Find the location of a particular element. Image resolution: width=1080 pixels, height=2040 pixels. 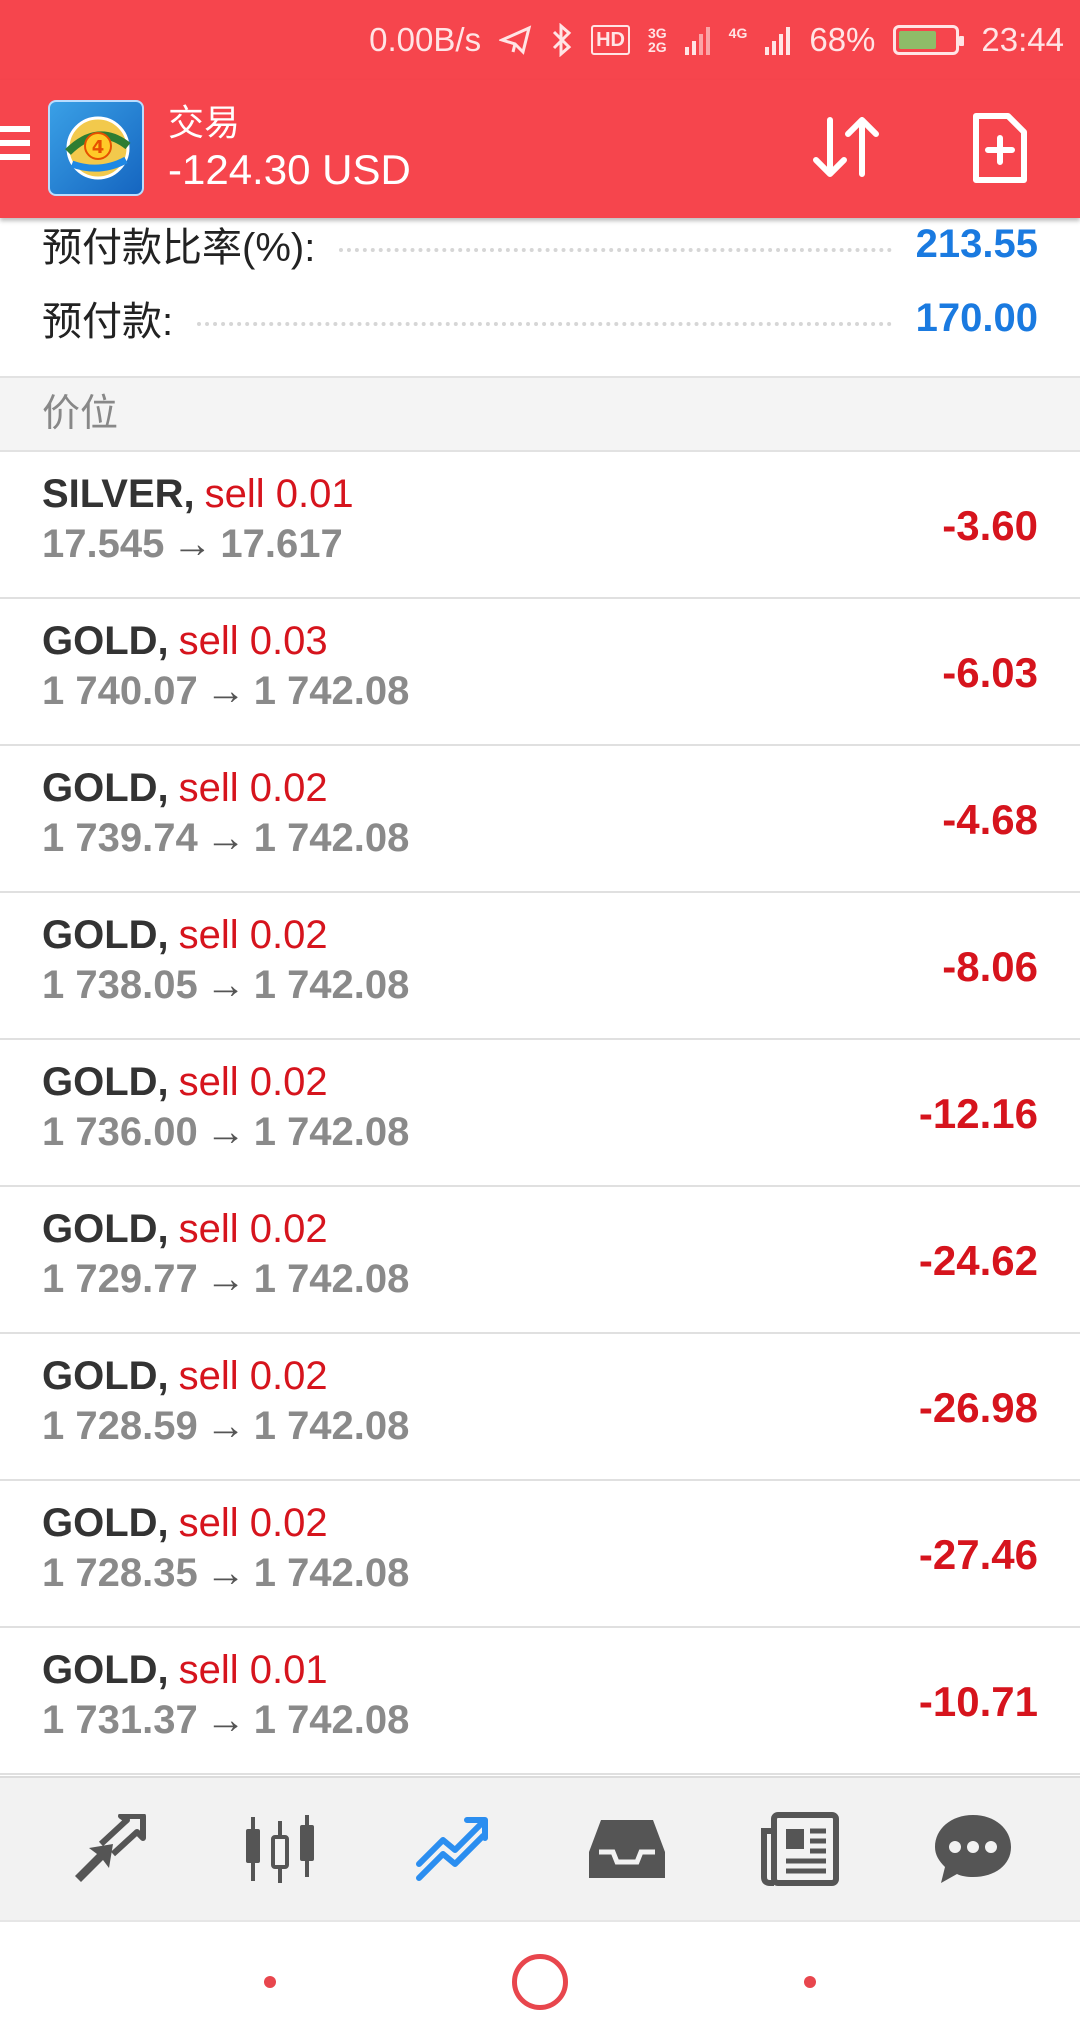

position-prices: 1 731.37 → 1 742.08 is located at coordinates (225, 1720).